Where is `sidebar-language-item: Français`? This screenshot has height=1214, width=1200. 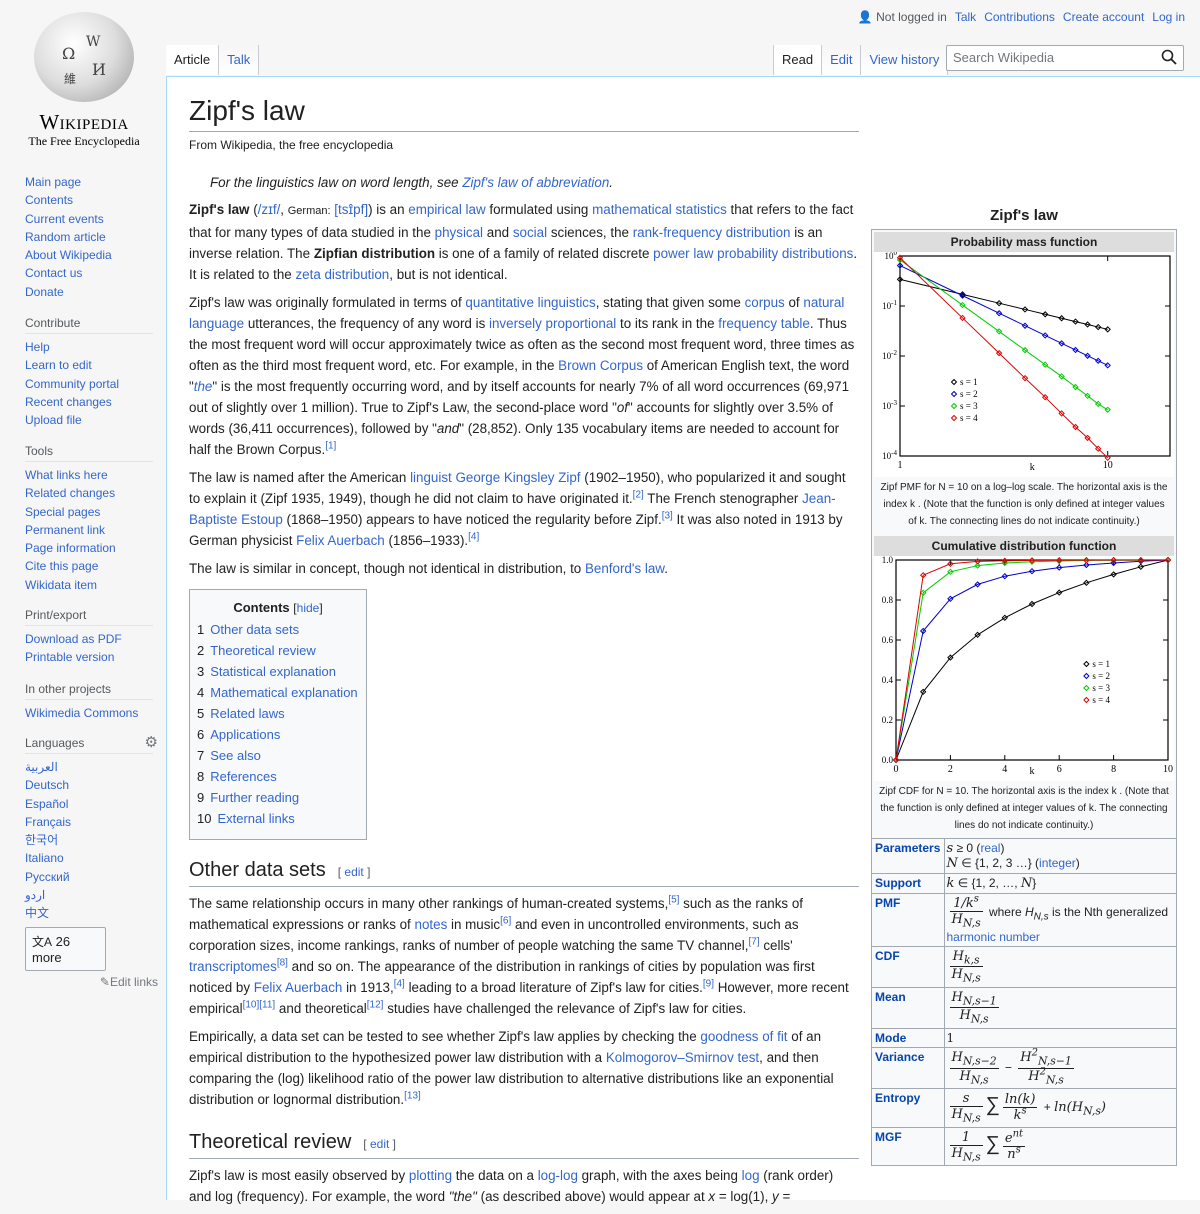
sidebar-language-item: Français is located at coordinates (89, 822).